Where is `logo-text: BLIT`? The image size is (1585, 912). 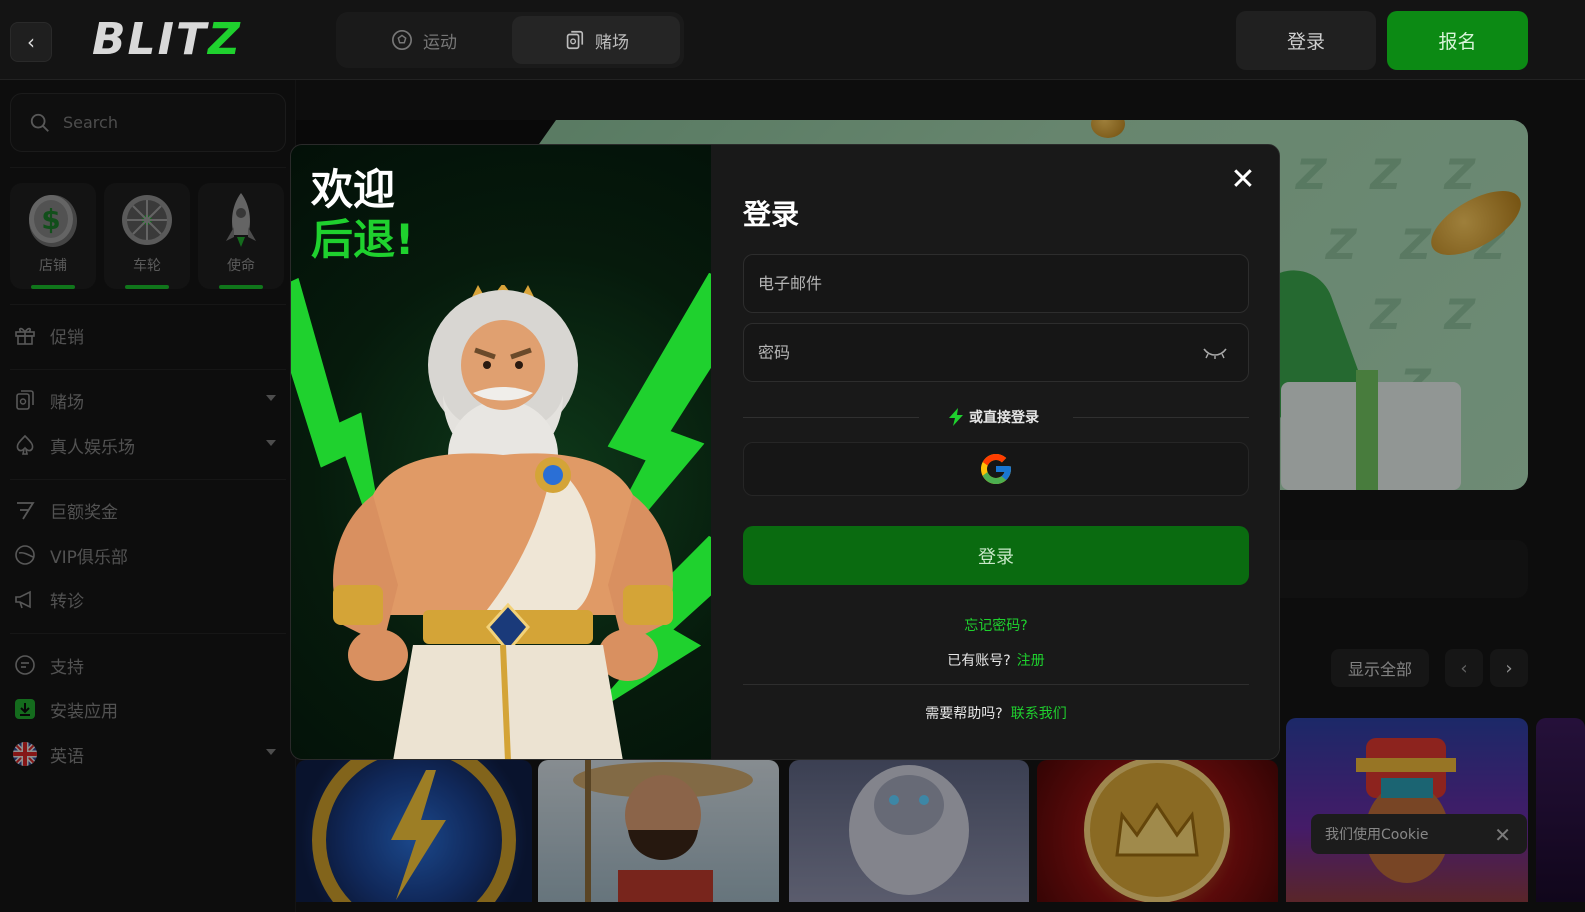 logo-text: BLIT is located at coordinates (150, 39).